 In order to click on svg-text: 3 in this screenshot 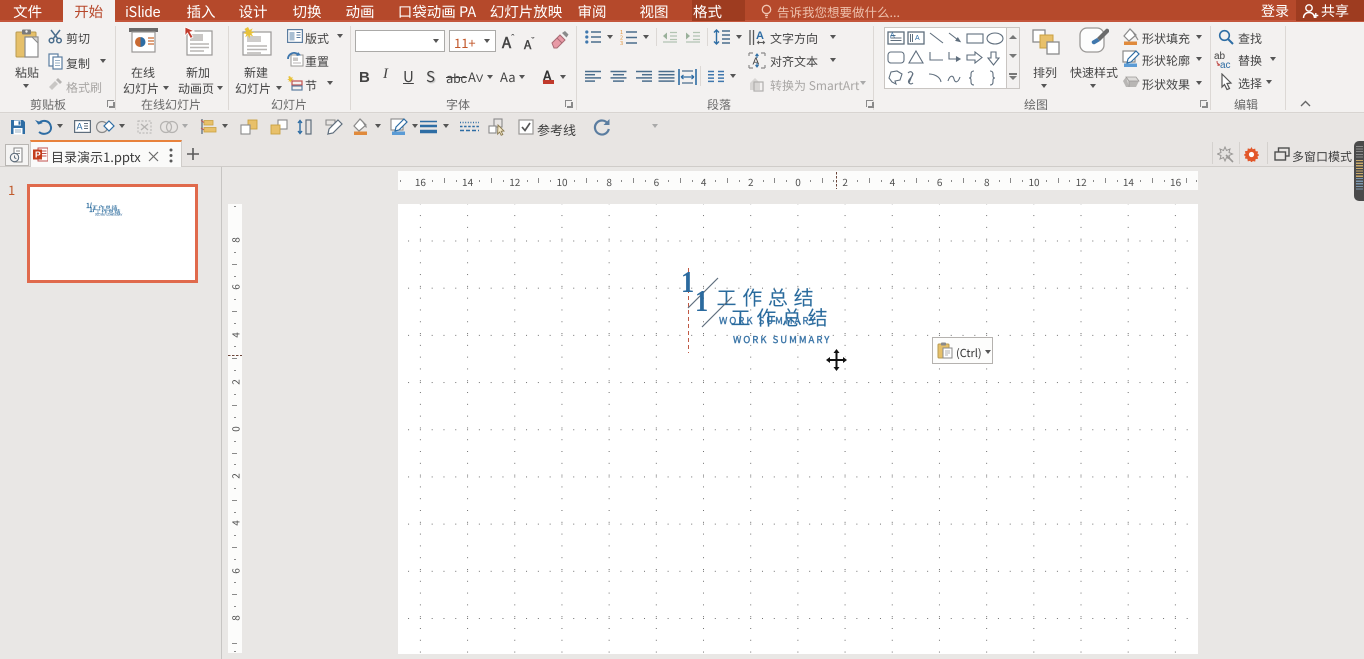, I will do `click(621, 42)`.